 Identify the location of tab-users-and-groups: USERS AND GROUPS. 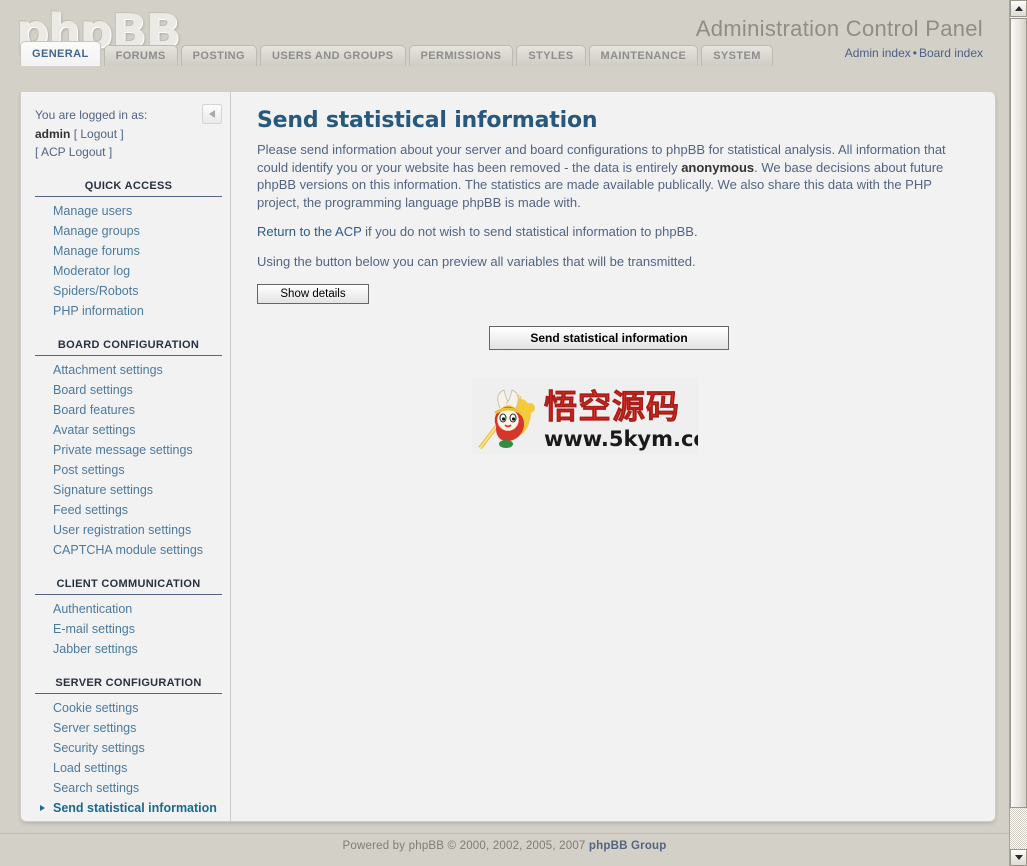
(332, 55).